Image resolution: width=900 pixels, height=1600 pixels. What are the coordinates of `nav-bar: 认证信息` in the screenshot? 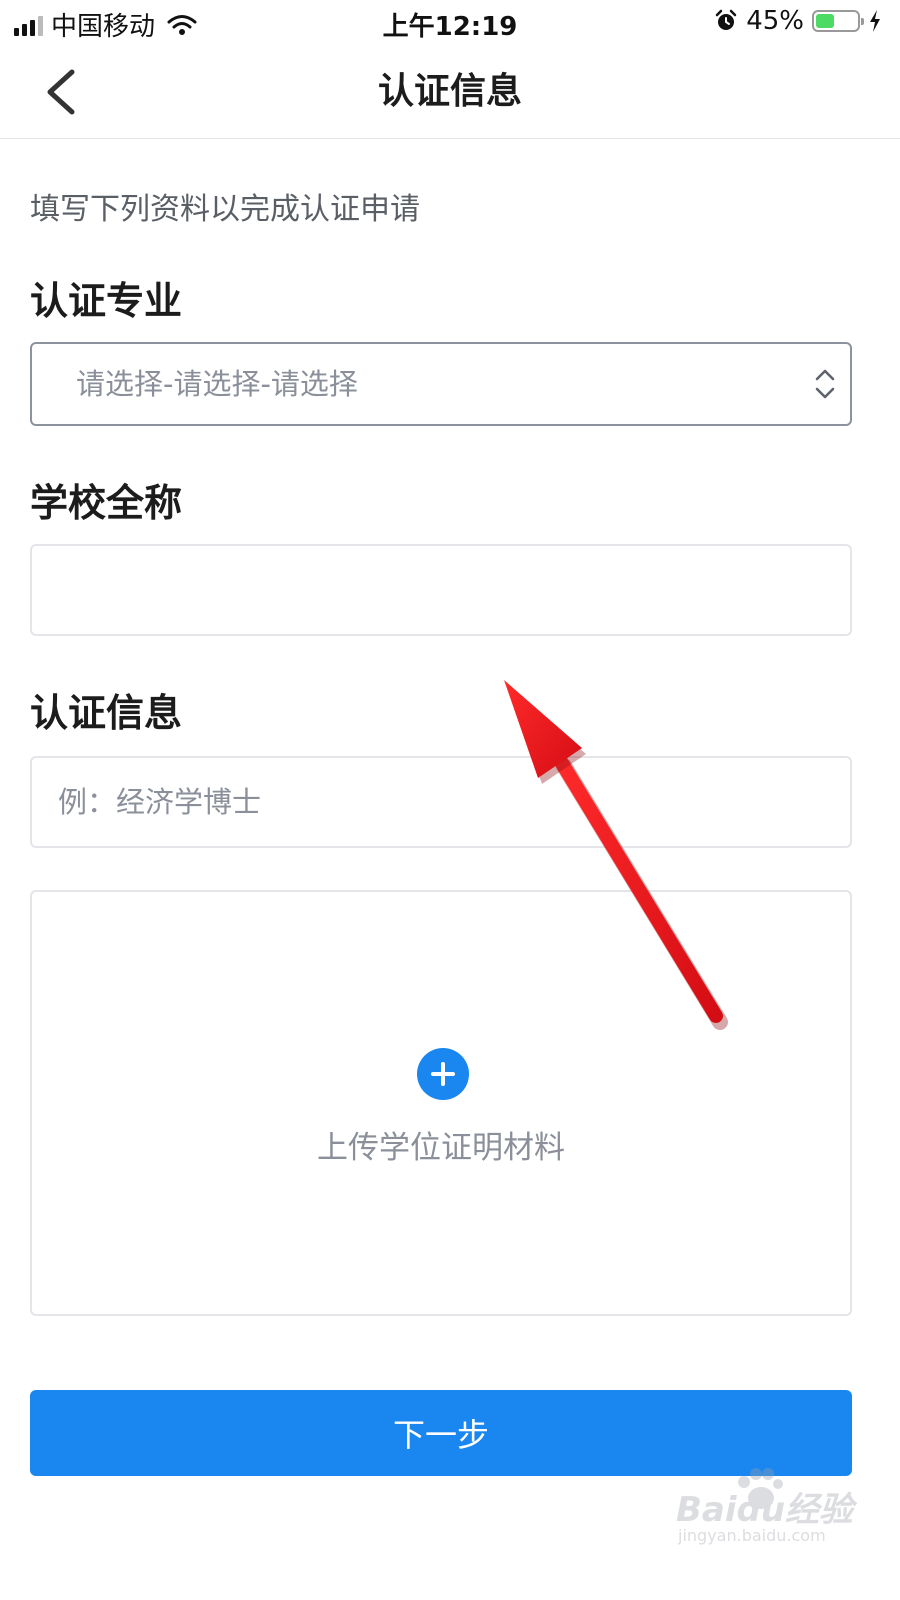 It's located at (450, 92).